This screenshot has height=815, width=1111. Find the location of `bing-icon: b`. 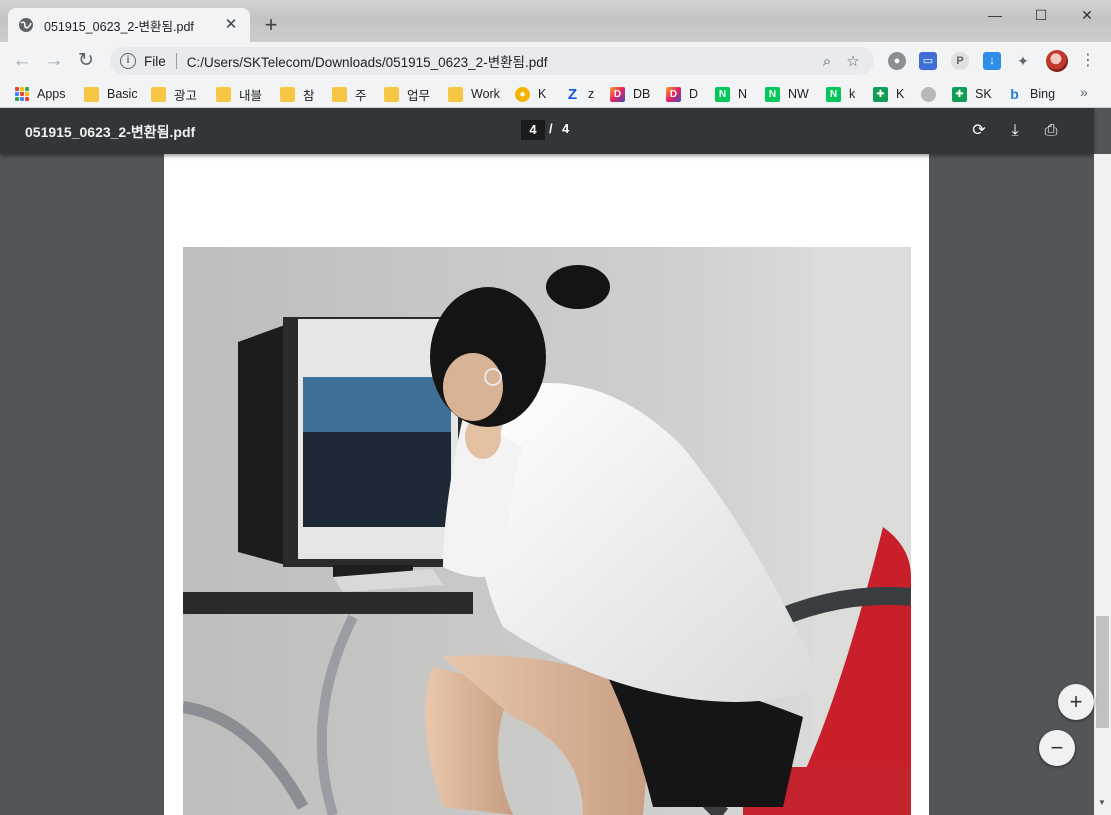

bing-icon: b is located at coordinates (1014, 93).